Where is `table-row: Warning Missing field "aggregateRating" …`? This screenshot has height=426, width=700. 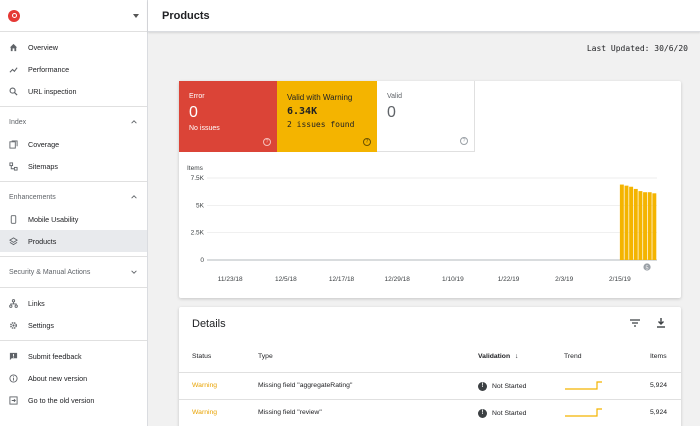 table-row: Warning Missing field "aggregateRating" … is located at coordinates (430, 385).